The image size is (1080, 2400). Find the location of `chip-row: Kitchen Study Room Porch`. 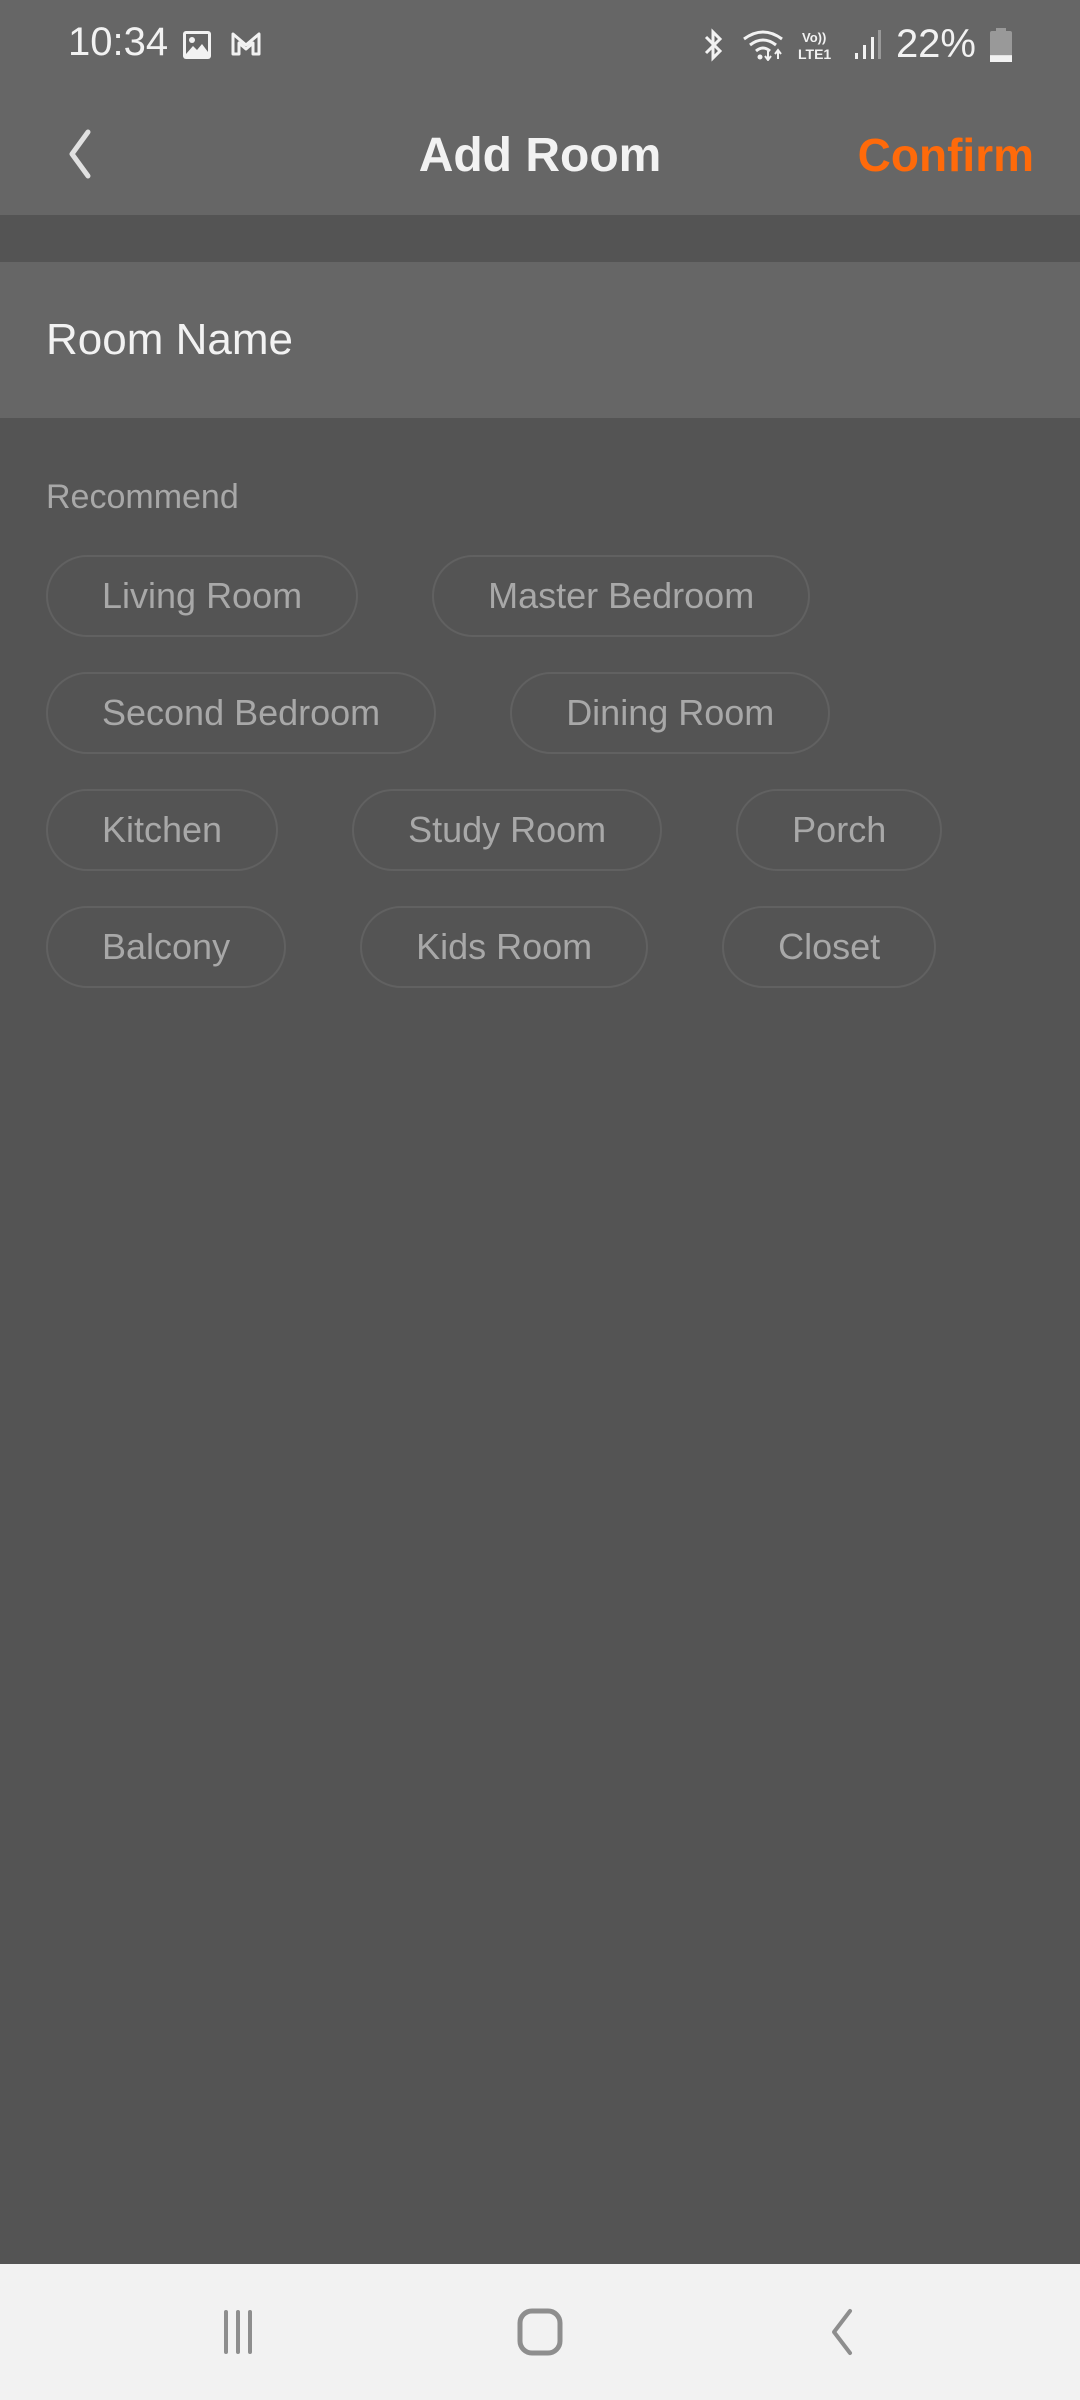

chip-row: Kitchen Study Room Porch is located at coordinates (546, 830).